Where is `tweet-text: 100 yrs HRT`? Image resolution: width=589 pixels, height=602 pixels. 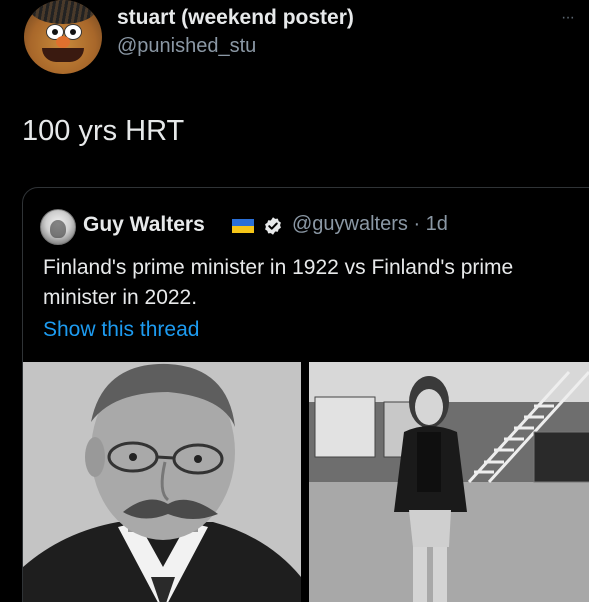 tweet-text: 100 yrs HRT is located at coordinates (103, 131).